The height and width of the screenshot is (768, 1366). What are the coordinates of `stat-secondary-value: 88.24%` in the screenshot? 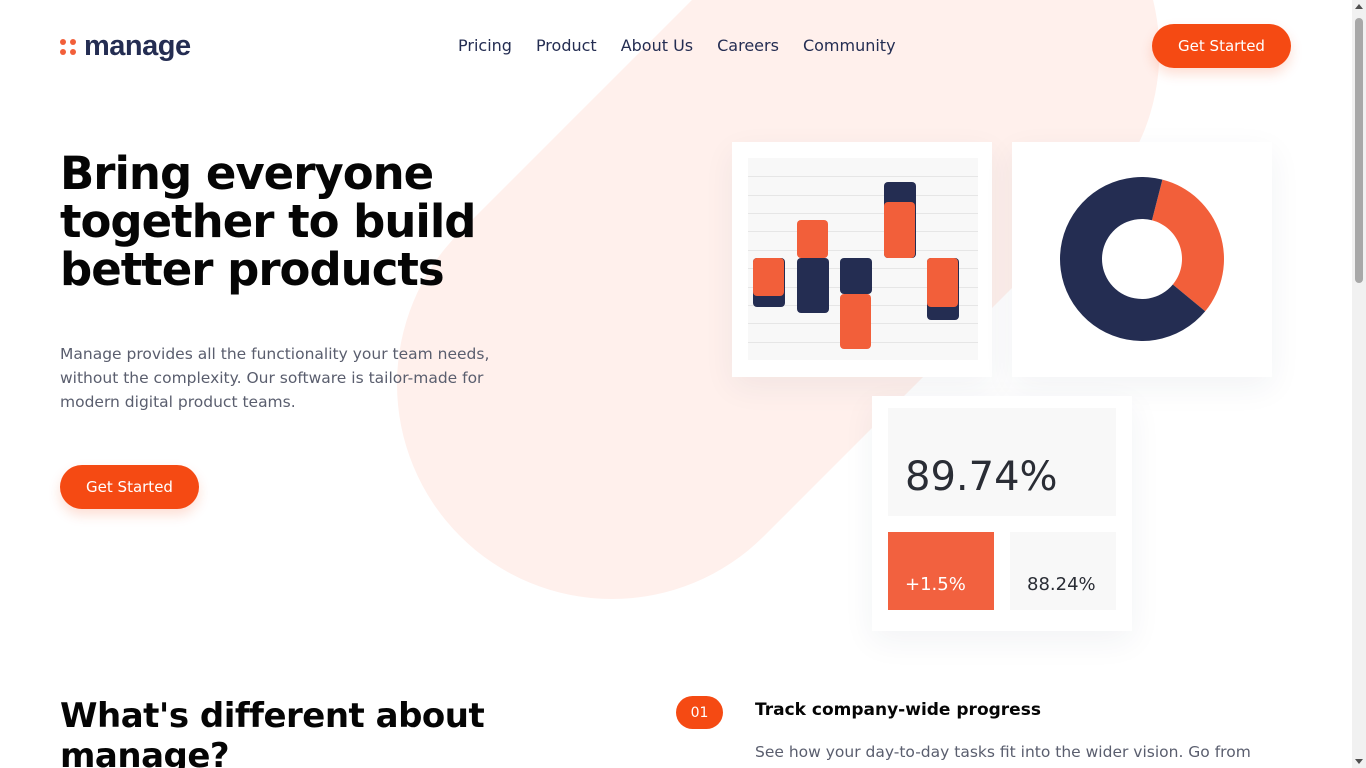 It's located at (1061, 584).